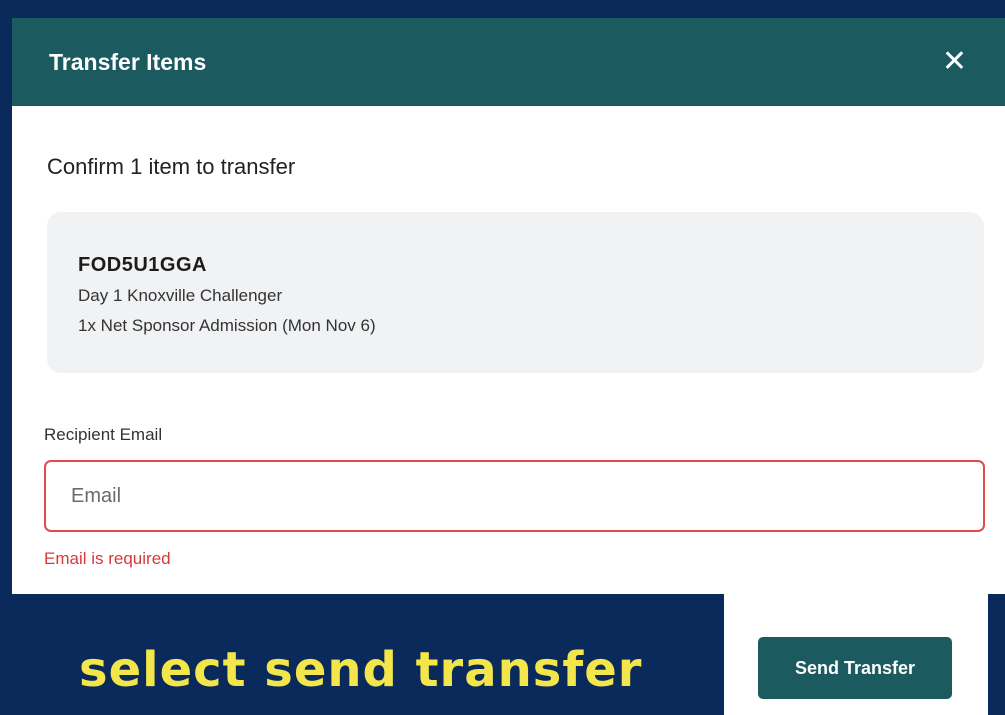 The height and width of the screenshot is (715, 1005). I want to click on modal-title: Transfer Items, so click(128, 61).